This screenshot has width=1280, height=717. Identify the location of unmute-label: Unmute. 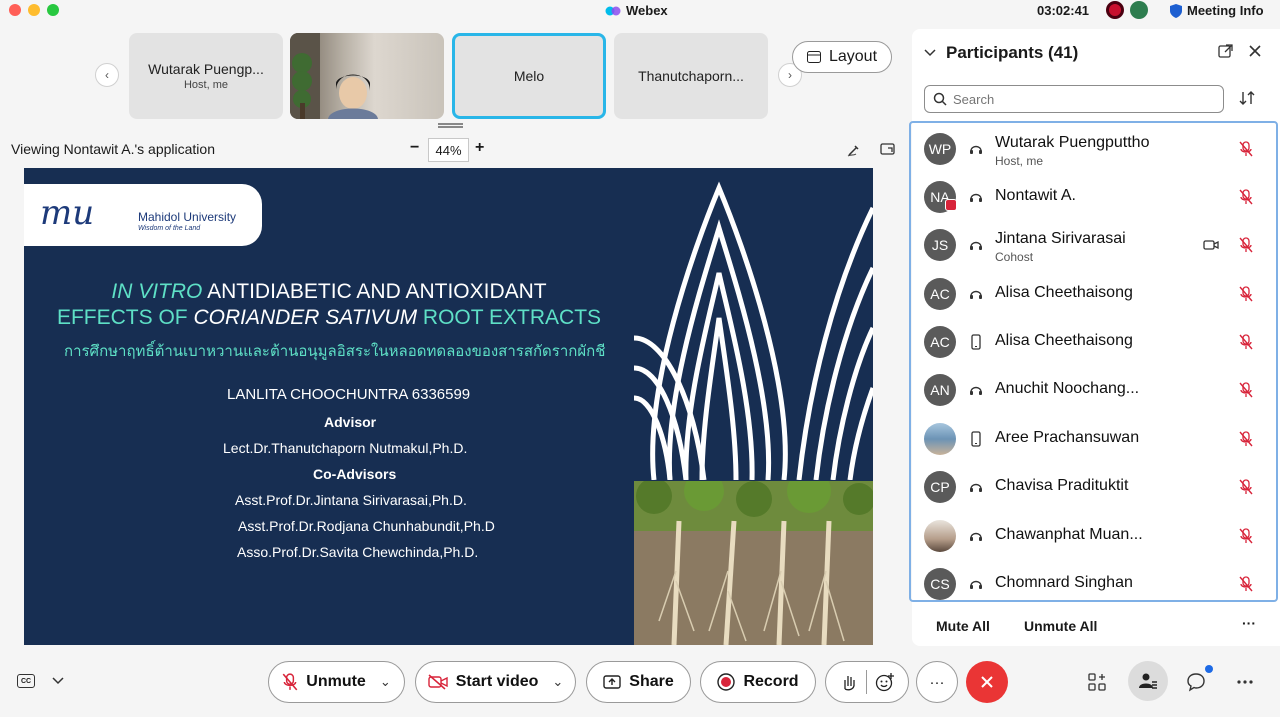
(336, 681).